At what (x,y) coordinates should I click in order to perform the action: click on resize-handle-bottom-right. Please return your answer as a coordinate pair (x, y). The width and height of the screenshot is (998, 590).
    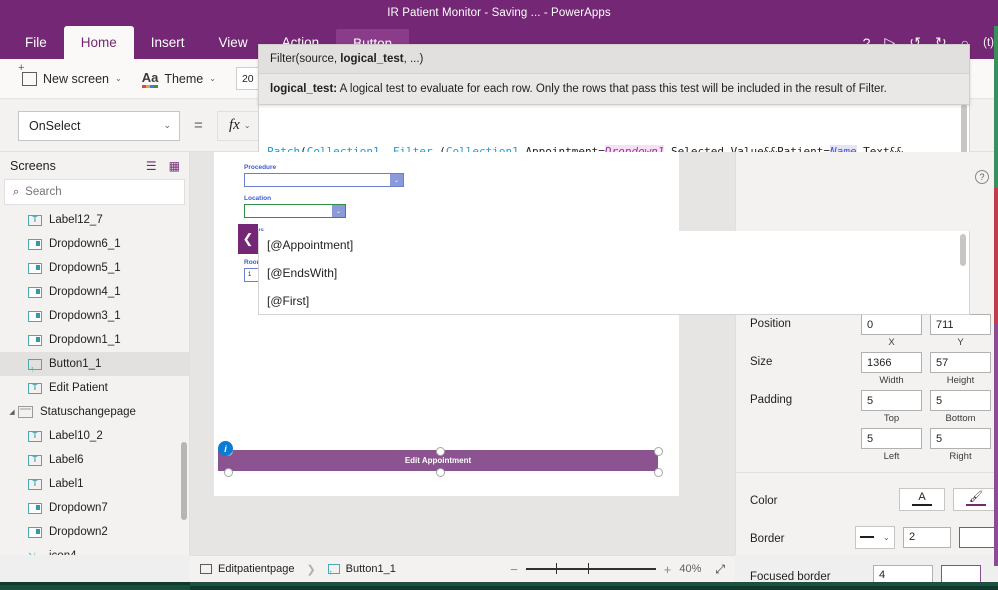
    Looking at the image, I should click on (658, 472).